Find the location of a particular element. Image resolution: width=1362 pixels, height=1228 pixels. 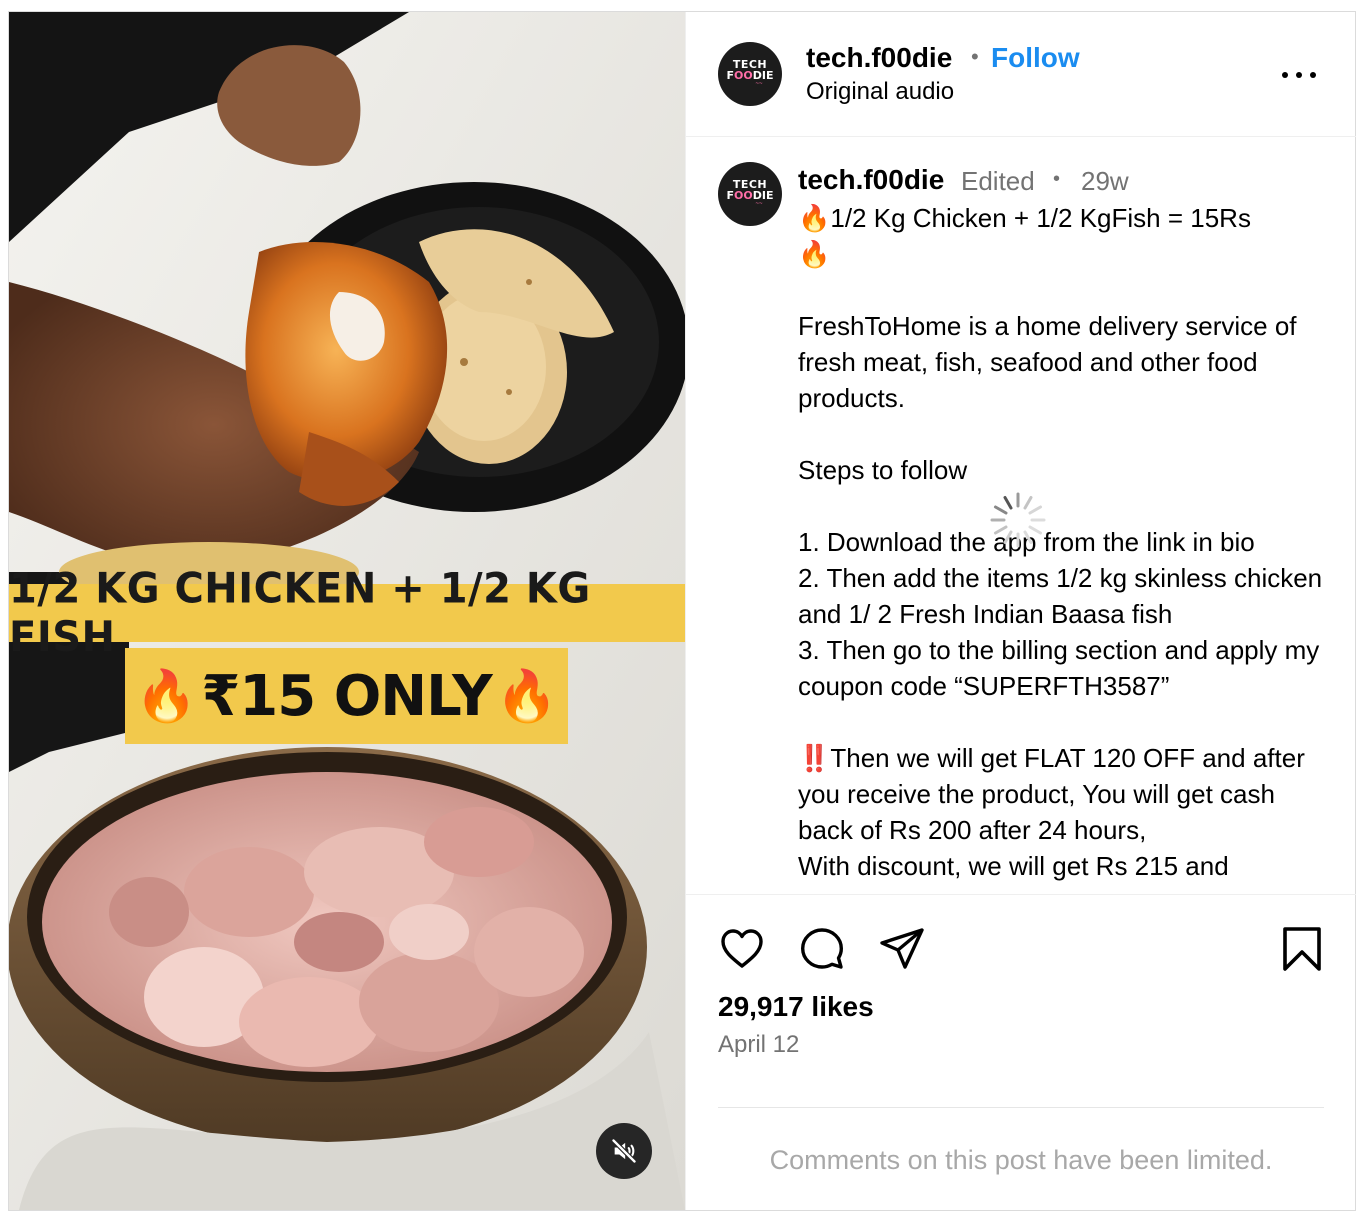

bookmark-icon is located at coordinates (1302, 949).